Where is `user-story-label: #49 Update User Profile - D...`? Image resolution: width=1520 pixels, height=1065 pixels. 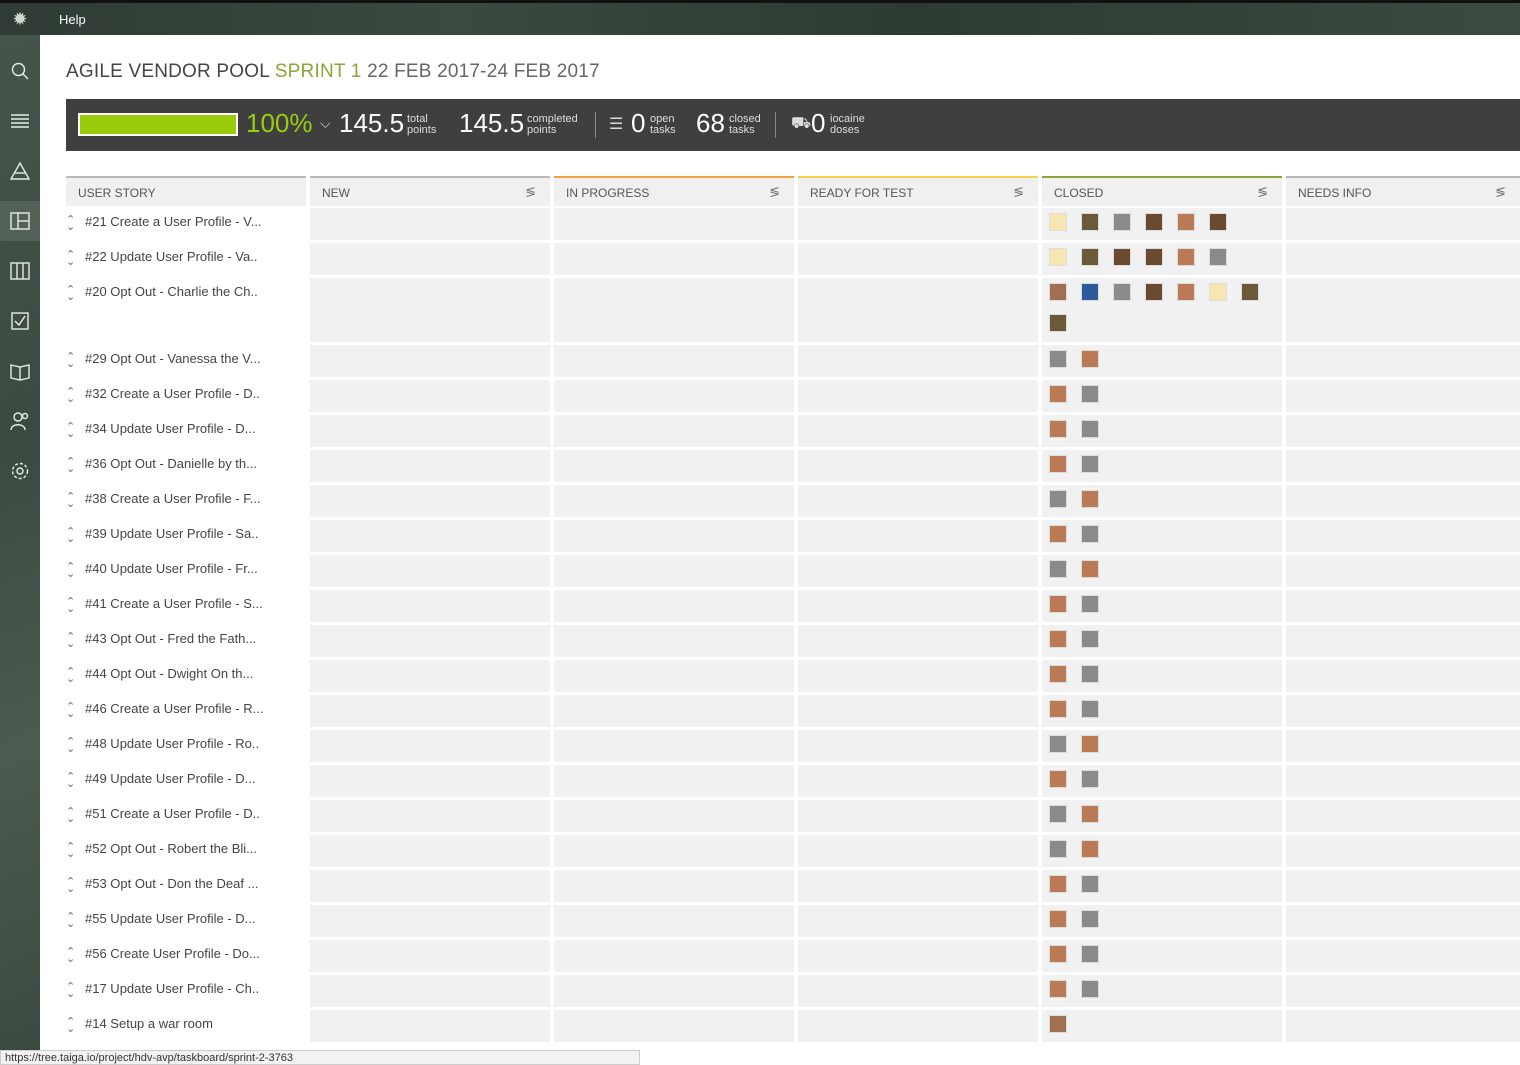
user-story-label: #49 Update User Profile - D... is located at coordinates (170, 778).